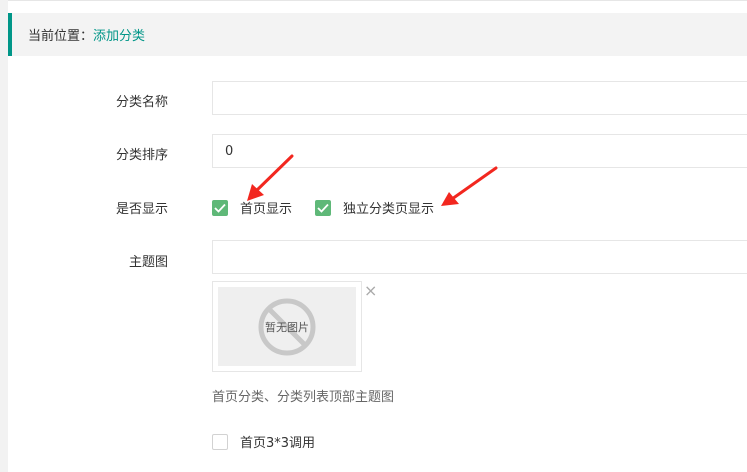 This screenshot has height=472, width=747. I want to click on checkbox-box, so click(220, 441).